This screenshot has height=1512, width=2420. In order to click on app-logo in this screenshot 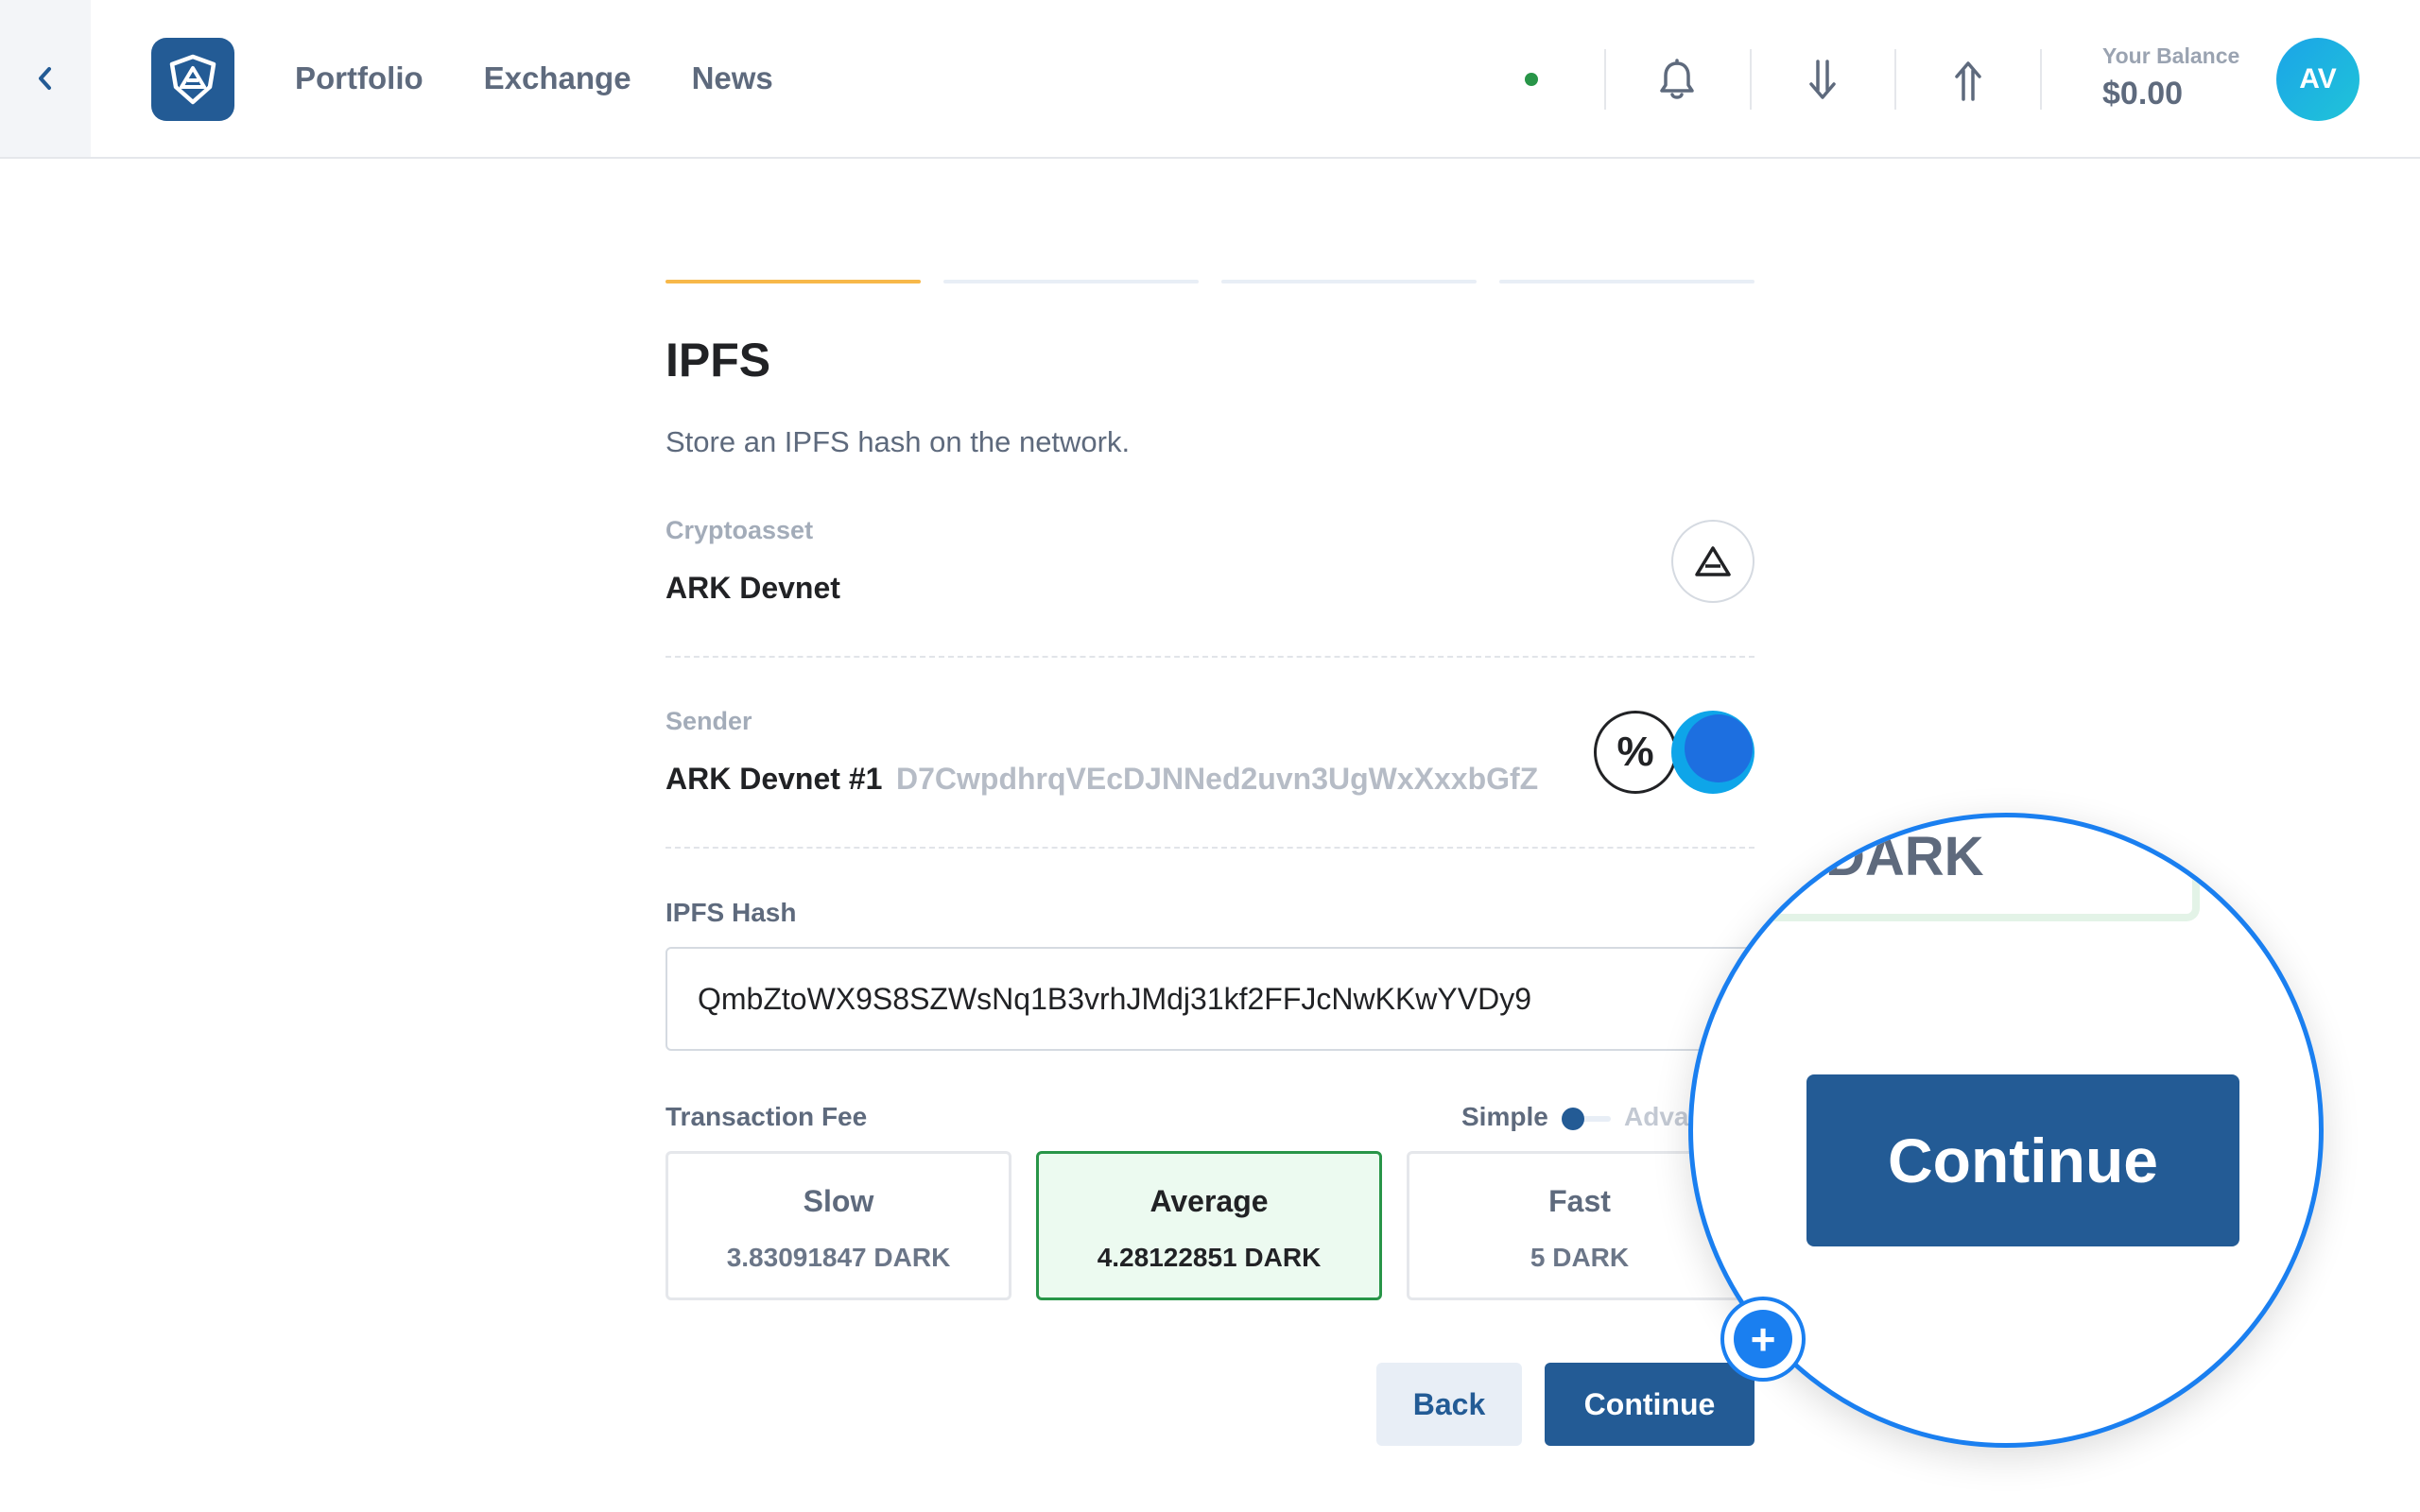, I will do `click(193, 79)`.